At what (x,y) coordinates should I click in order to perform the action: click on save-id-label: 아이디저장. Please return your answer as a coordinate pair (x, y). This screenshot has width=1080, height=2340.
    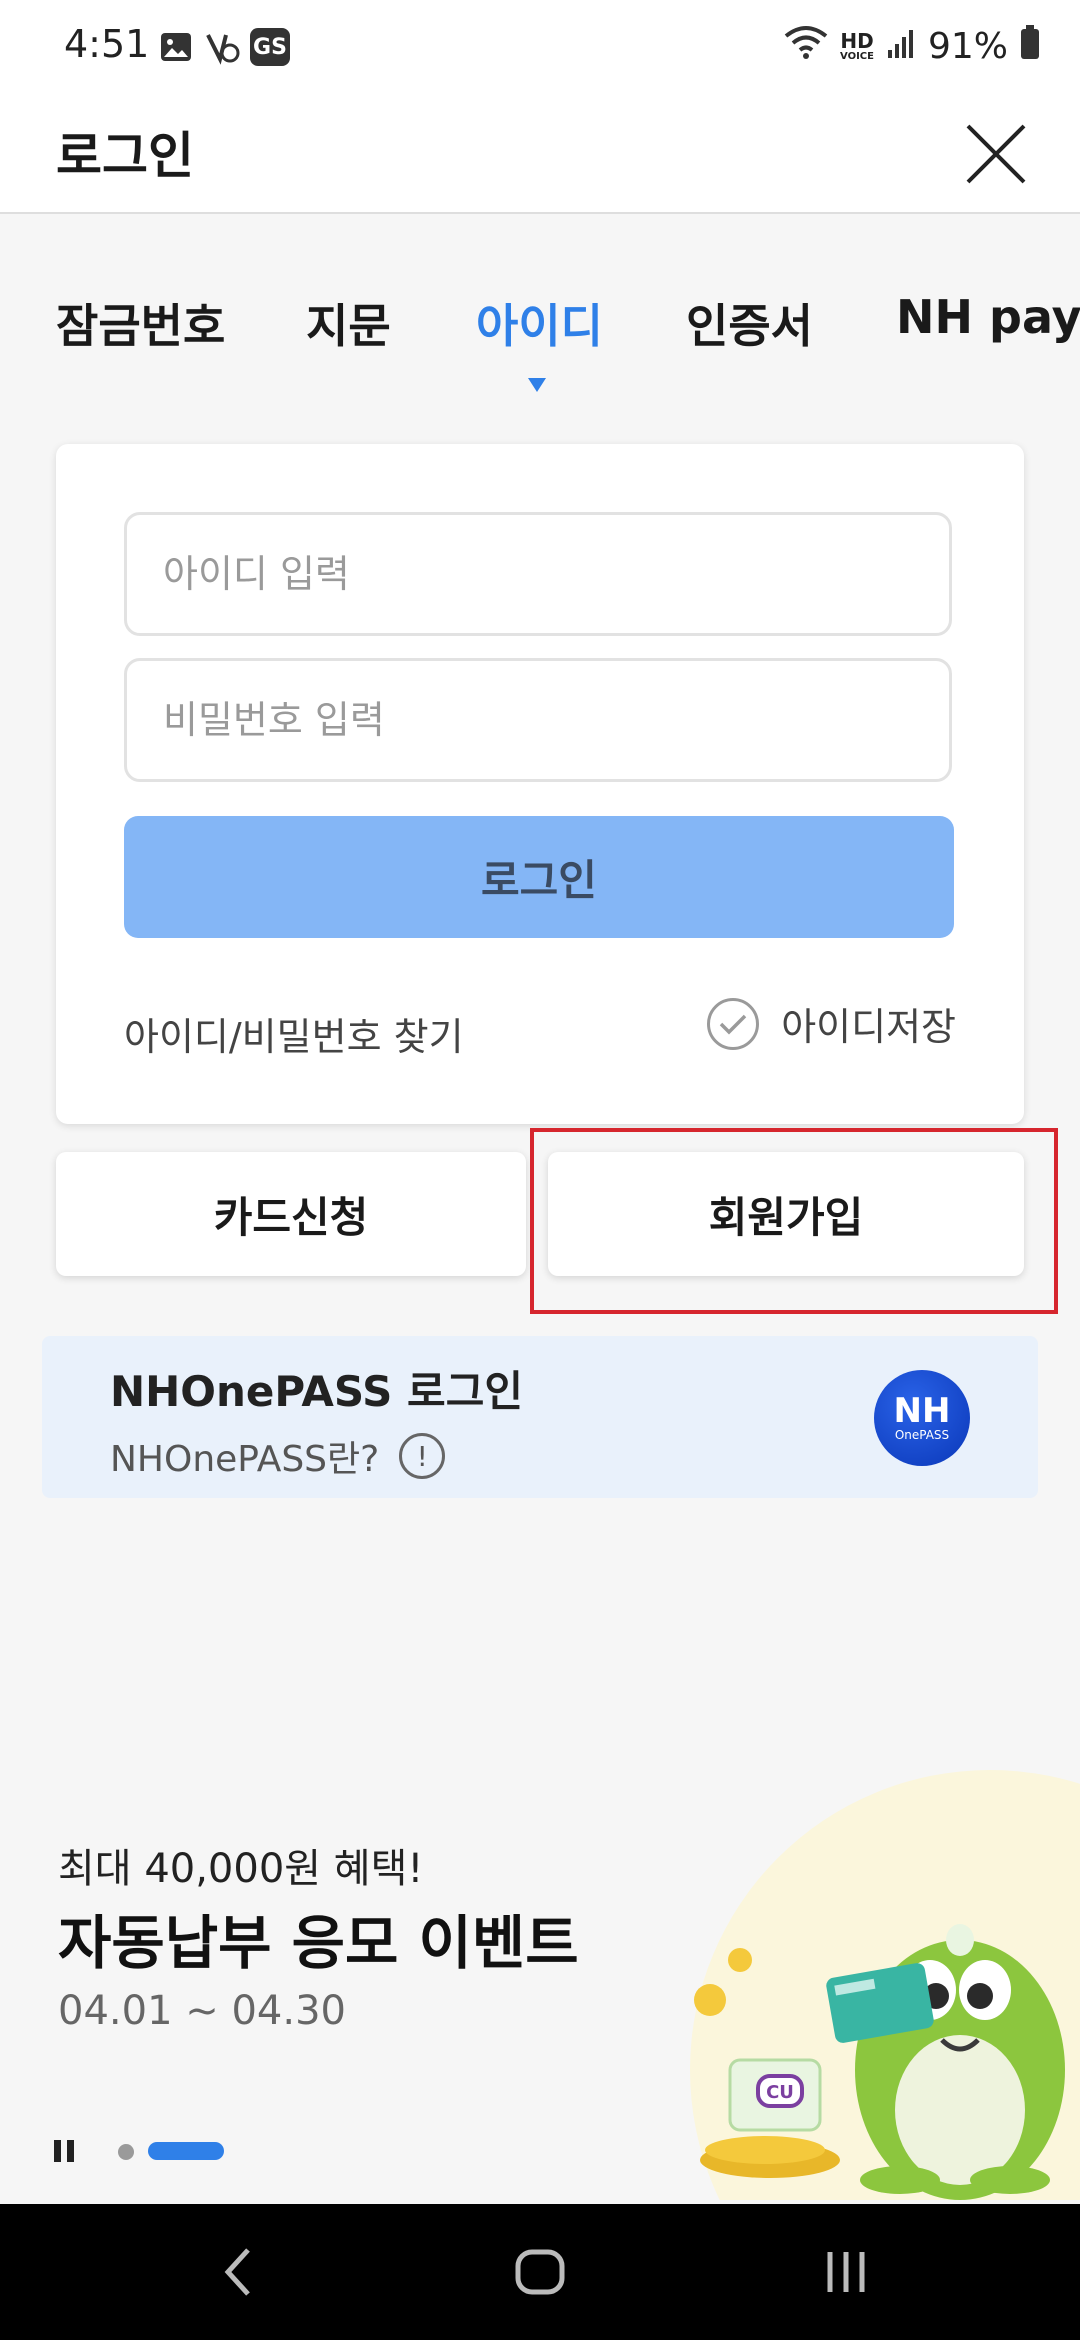
    Looking at the image, I should click on (868, 1027).